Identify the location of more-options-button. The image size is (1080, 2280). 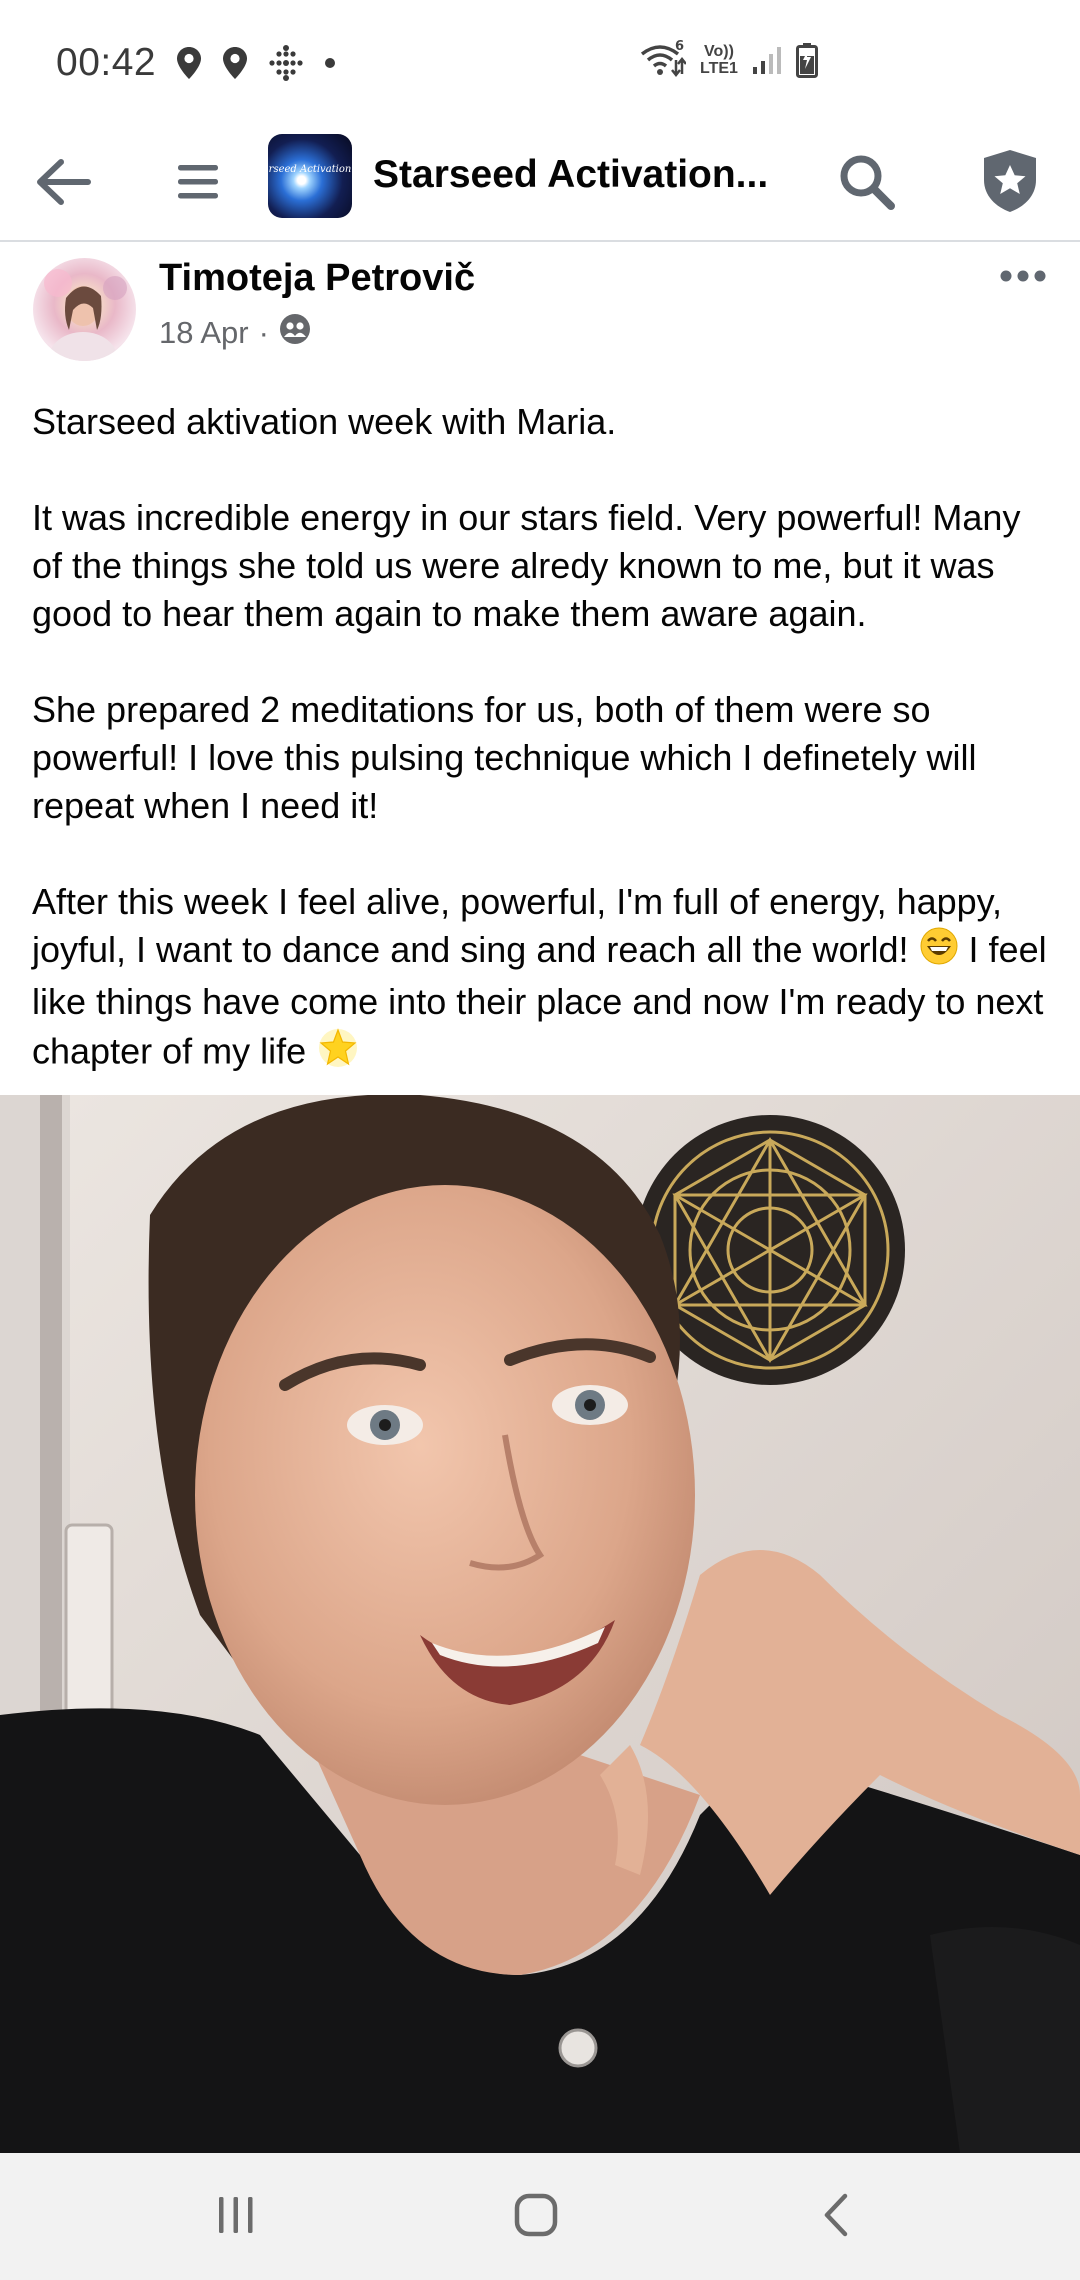
(1023, 278).